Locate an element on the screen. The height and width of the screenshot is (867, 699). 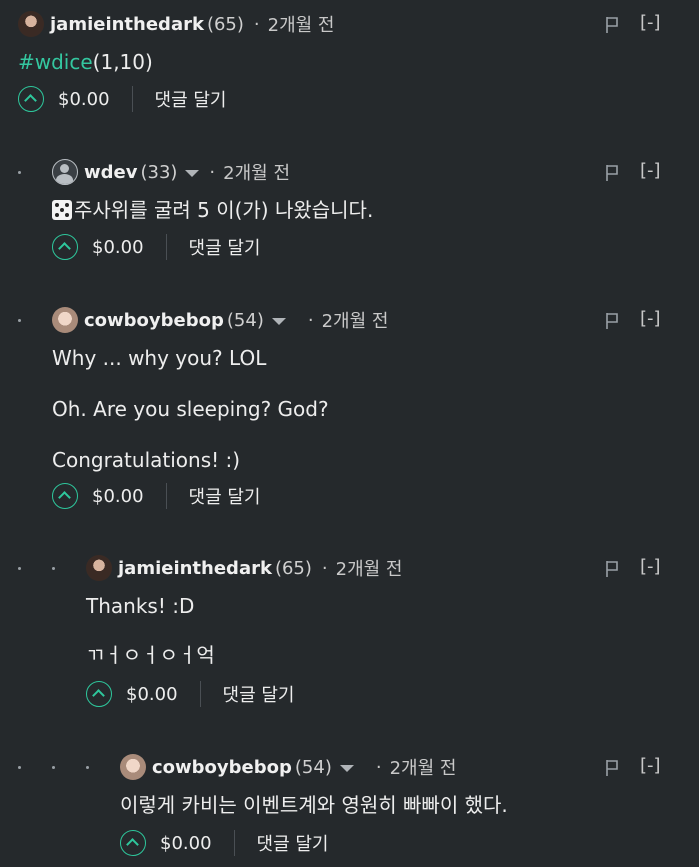
comment-text: 주사위를 굴려 5 이(가) 나왔습니다. is located at coordinates (224, 210).